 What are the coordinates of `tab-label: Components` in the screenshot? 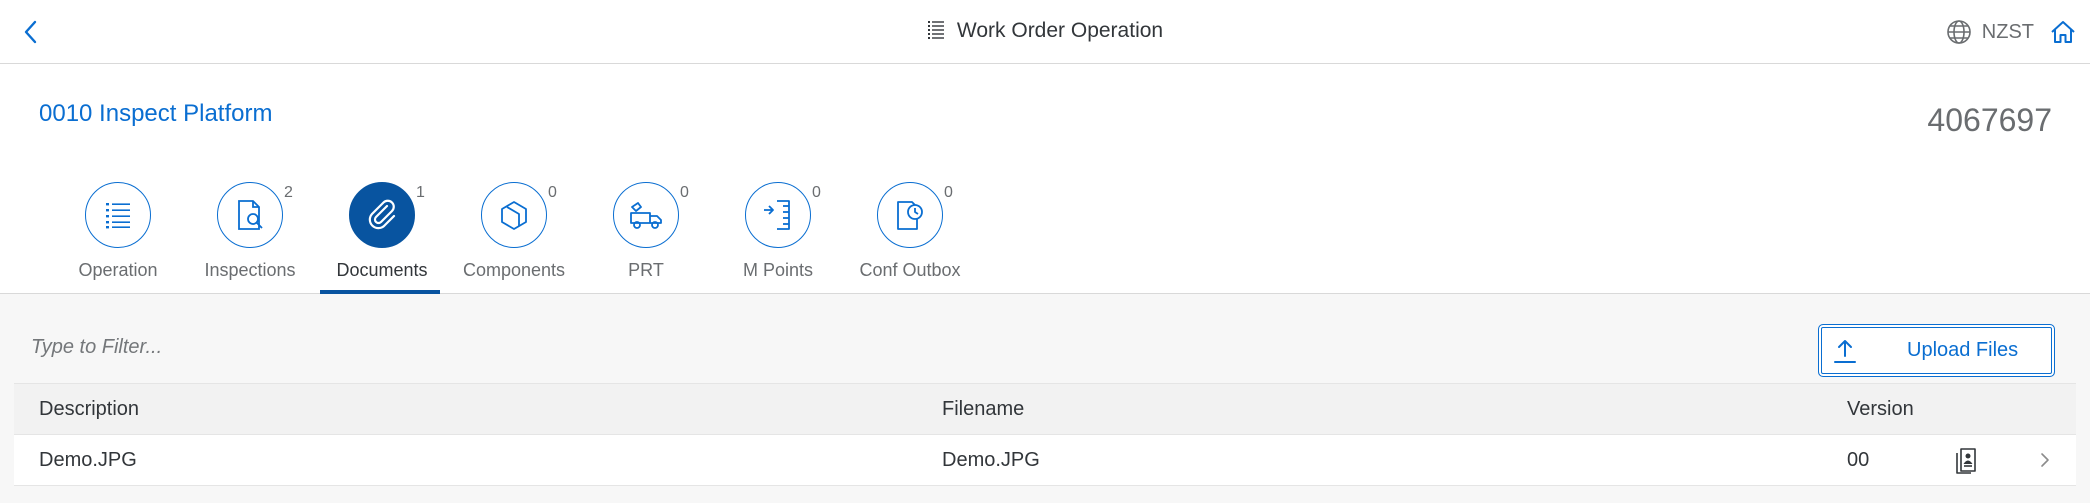 It's located at (514, 270).